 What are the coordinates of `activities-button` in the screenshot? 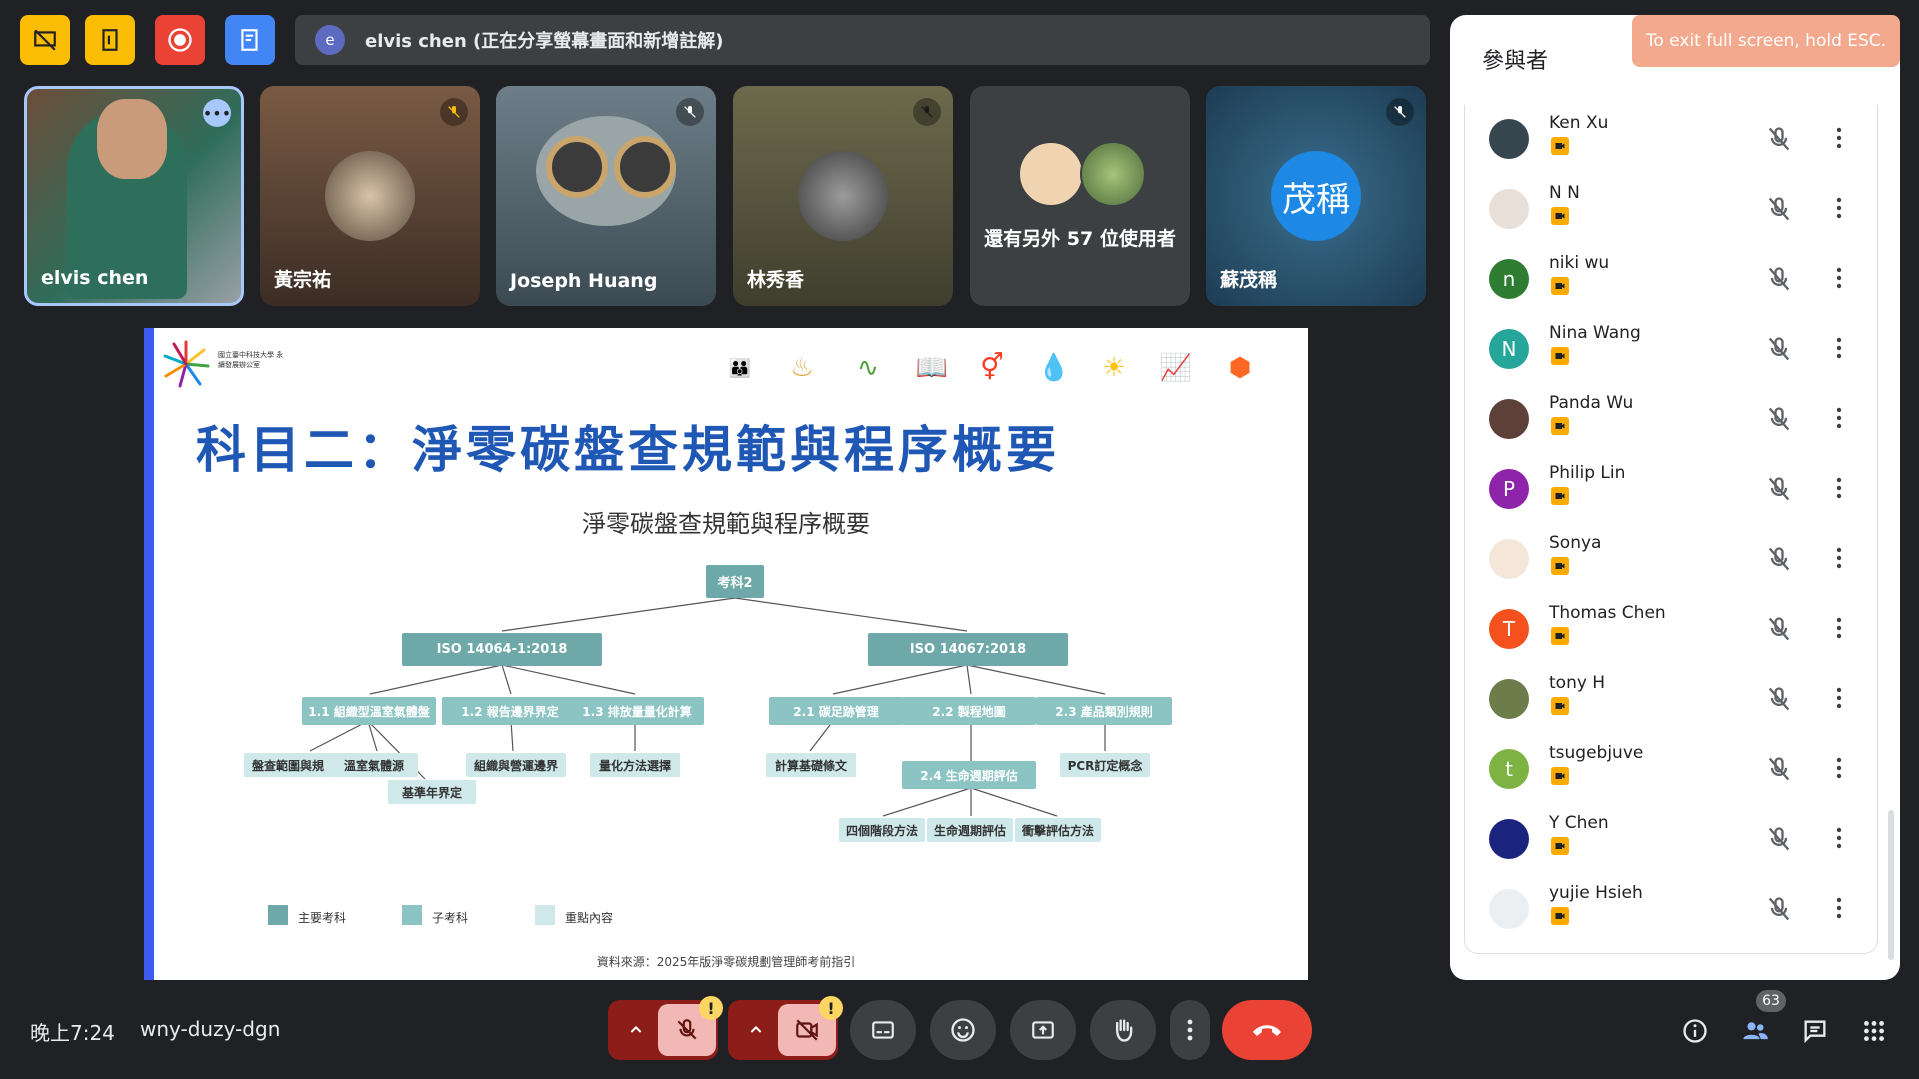 It's located at (1874, 1031).